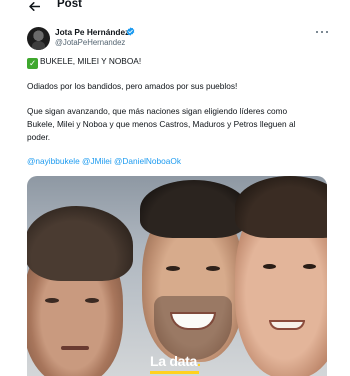 The width and height of the screenshot is (350, 376). I want to click on verified-badge-icon, so click(130, 31).